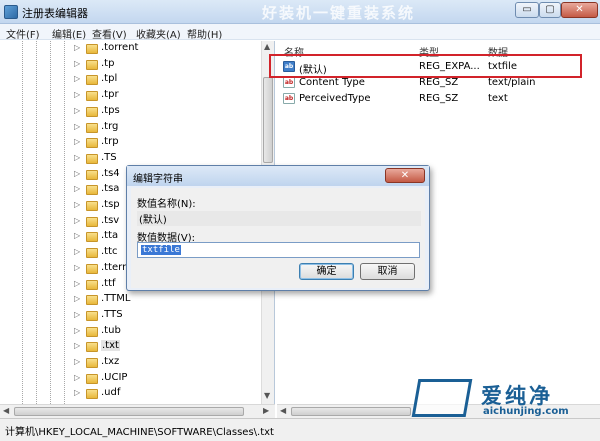 The height and width of the screenshot is (441, 600). Describe the element at coordinates (505, 398) in the screenshot. I see `site-watermark-logo: 爱纯净 aichunjing.com` at that location.